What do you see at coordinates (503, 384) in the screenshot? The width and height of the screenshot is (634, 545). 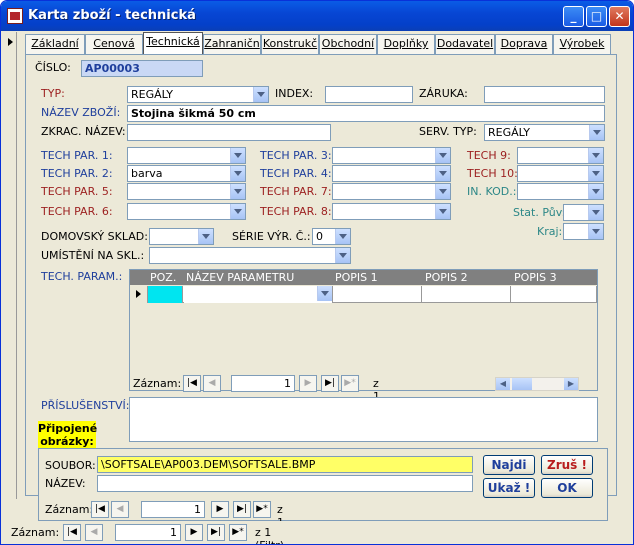 I see `scroll-left-icon: ◀` at bounding box center [503, 384].